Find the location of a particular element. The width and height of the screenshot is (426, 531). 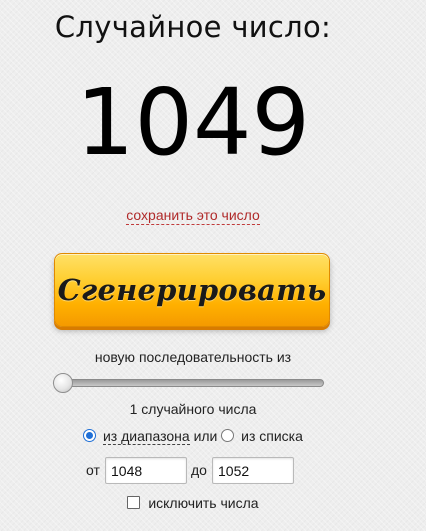

random-number-display: 1049 is located at coordinates (193, 122).